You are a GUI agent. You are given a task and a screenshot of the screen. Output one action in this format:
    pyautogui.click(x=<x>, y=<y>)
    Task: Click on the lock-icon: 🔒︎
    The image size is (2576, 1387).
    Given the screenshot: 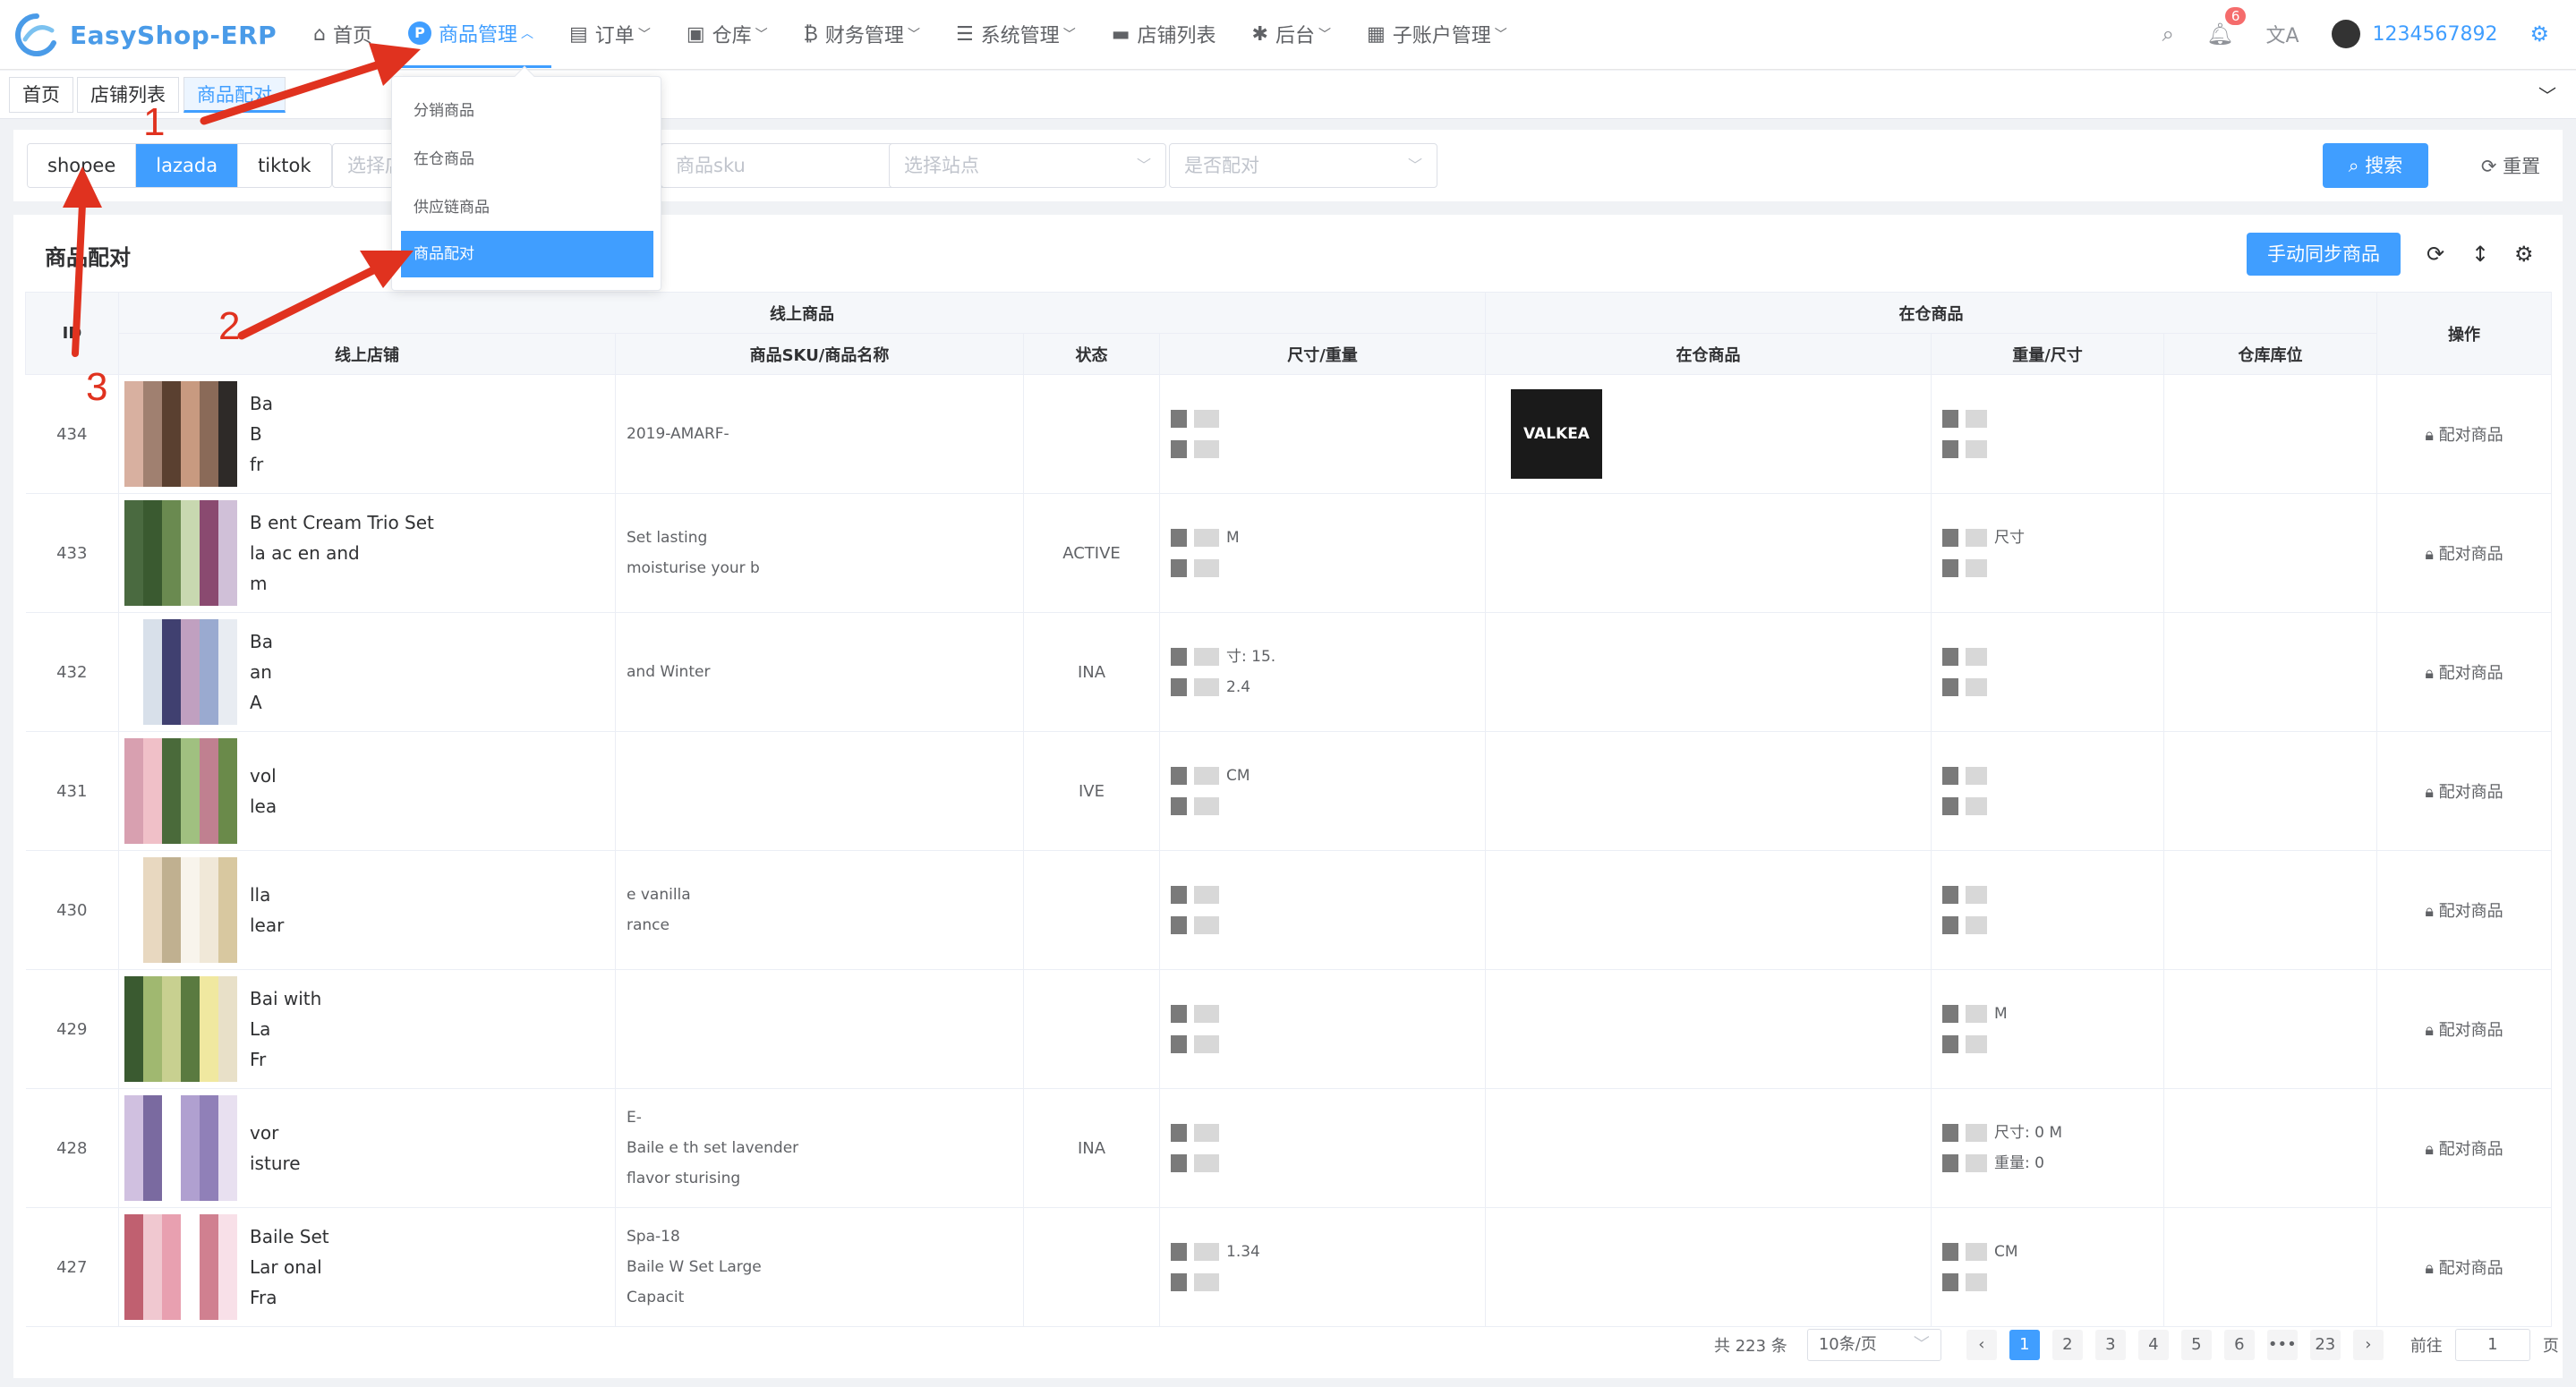 What is the action you would take?
    pyautogui.click(x=2432, y=793)
    